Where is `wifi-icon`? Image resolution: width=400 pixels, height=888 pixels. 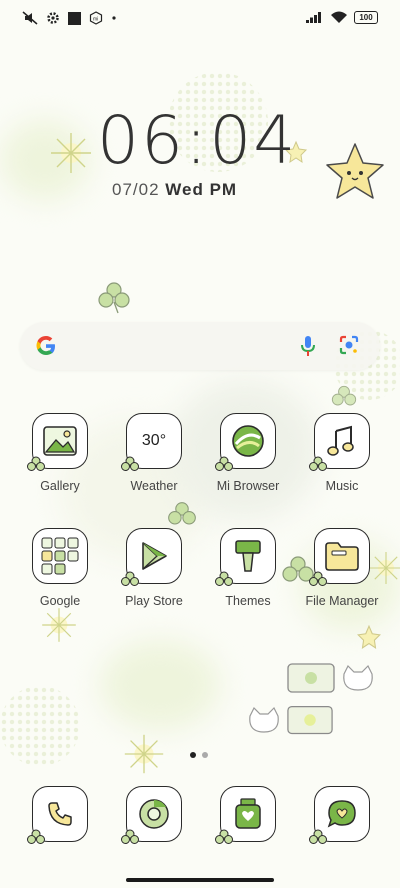 wifi-icon is located at coordinates (339, 17).